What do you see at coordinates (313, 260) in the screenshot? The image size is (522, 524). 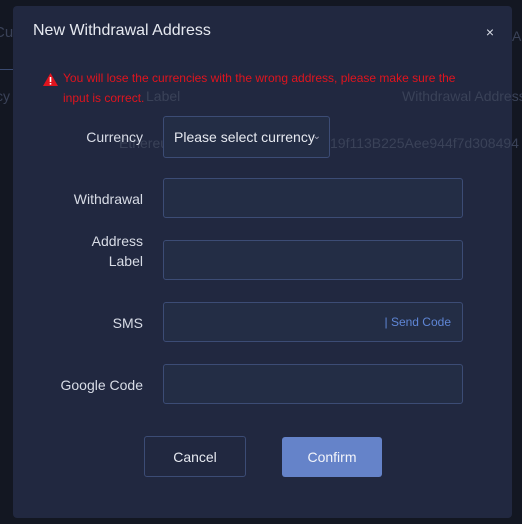 I see `address-label-input` at bounding box center [313, 260].